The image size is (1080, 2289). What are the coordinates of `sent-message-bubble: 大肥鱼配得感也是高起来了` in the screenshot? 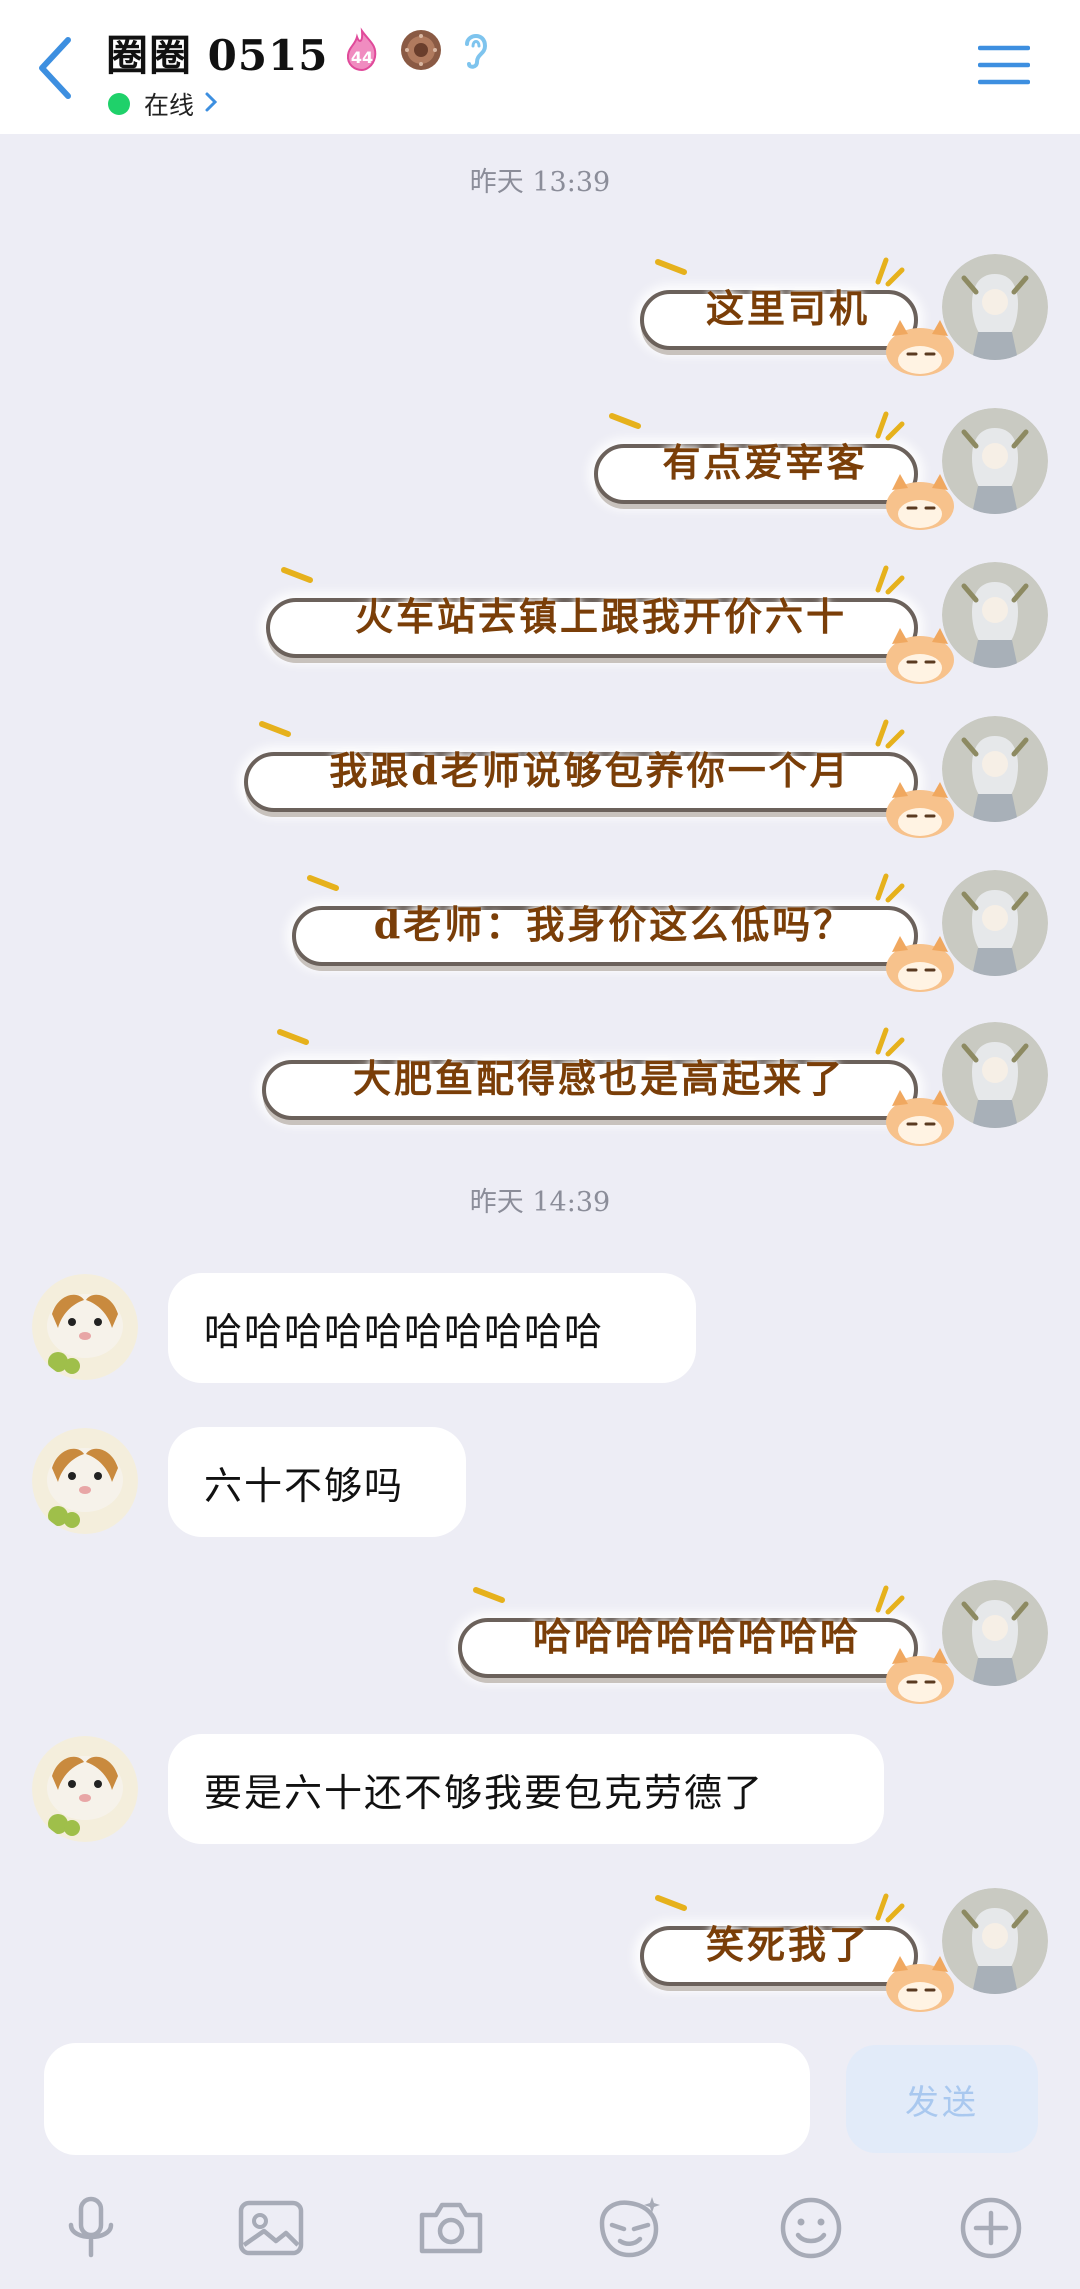 It's located at (608, 1086).